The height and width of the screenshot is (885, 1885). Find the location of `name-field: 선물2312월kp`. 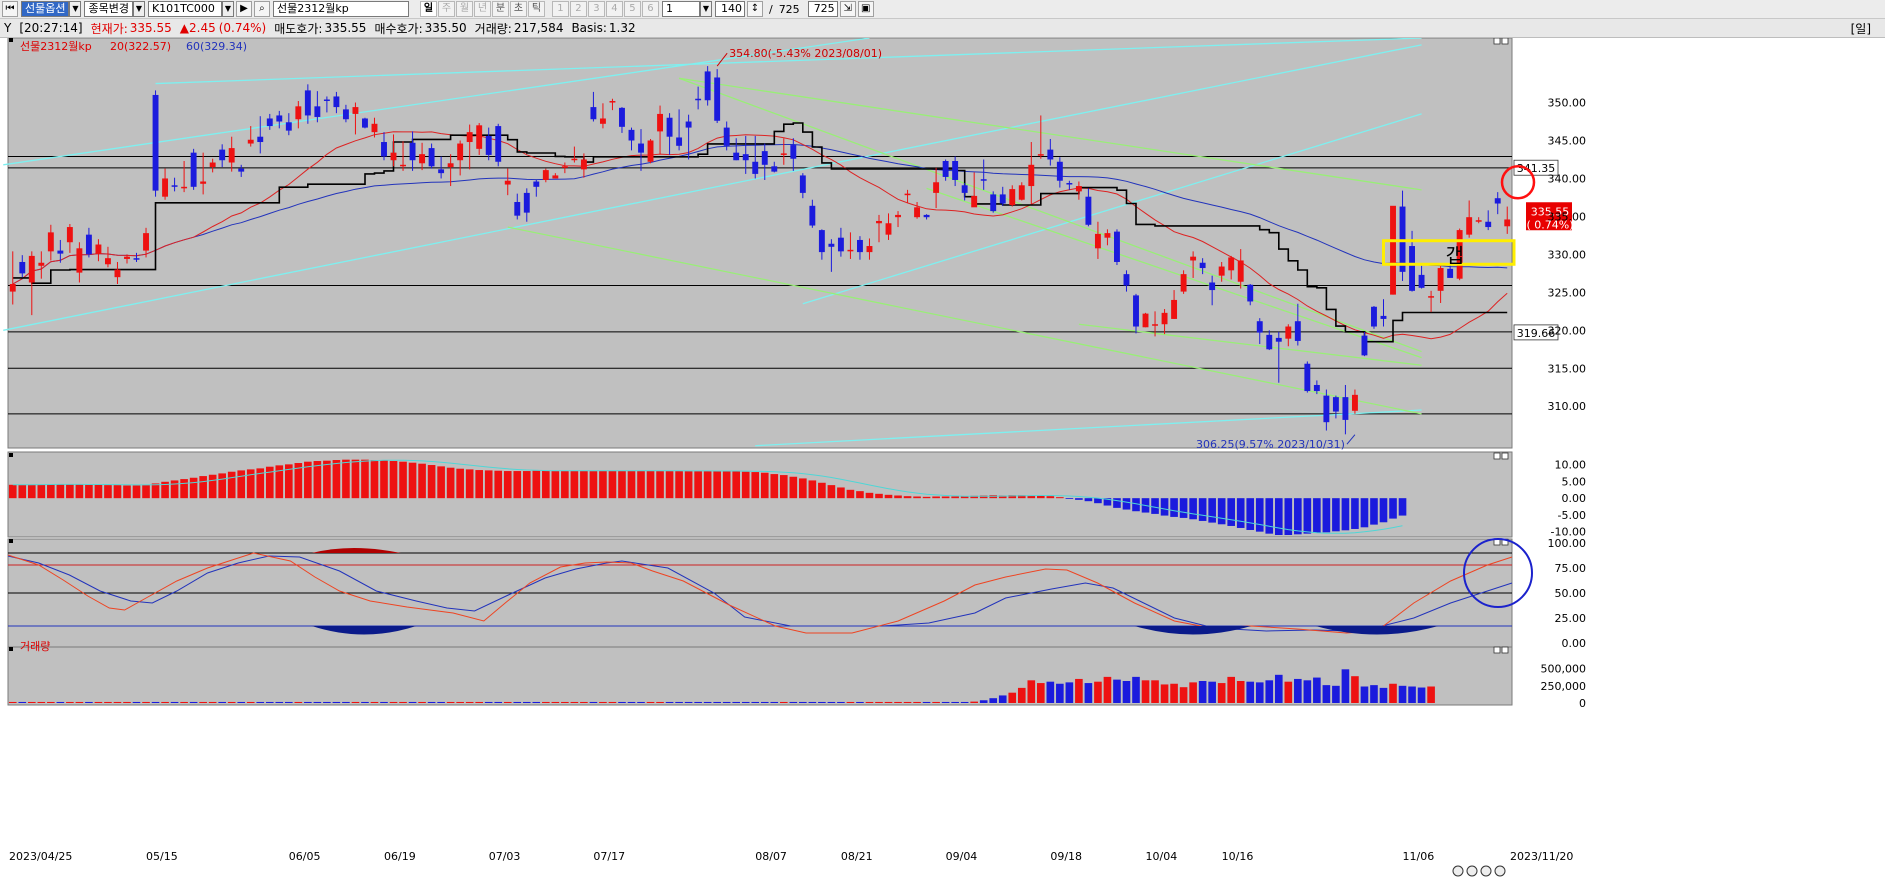

name-field: 선물2312월kp is located at coordinates (340, 9).